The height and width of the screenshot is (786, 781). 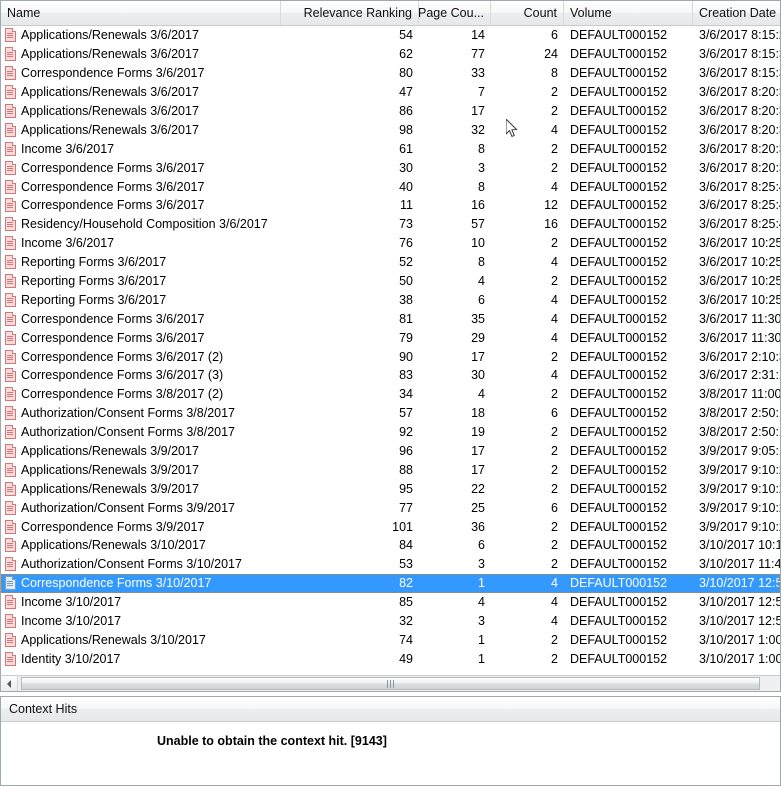 What do you see at coordinates (736, 13) in the screenshot?
I see `column-header-date: Creation Date` at bounding box center [736, 13].